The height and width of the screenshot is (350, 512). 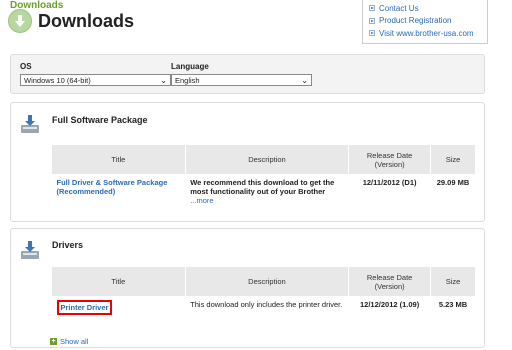 What do you see at coordinates (415, 20) in the screenshot?
I see `link-label: Product Registration` at bounding box center [415, 20].